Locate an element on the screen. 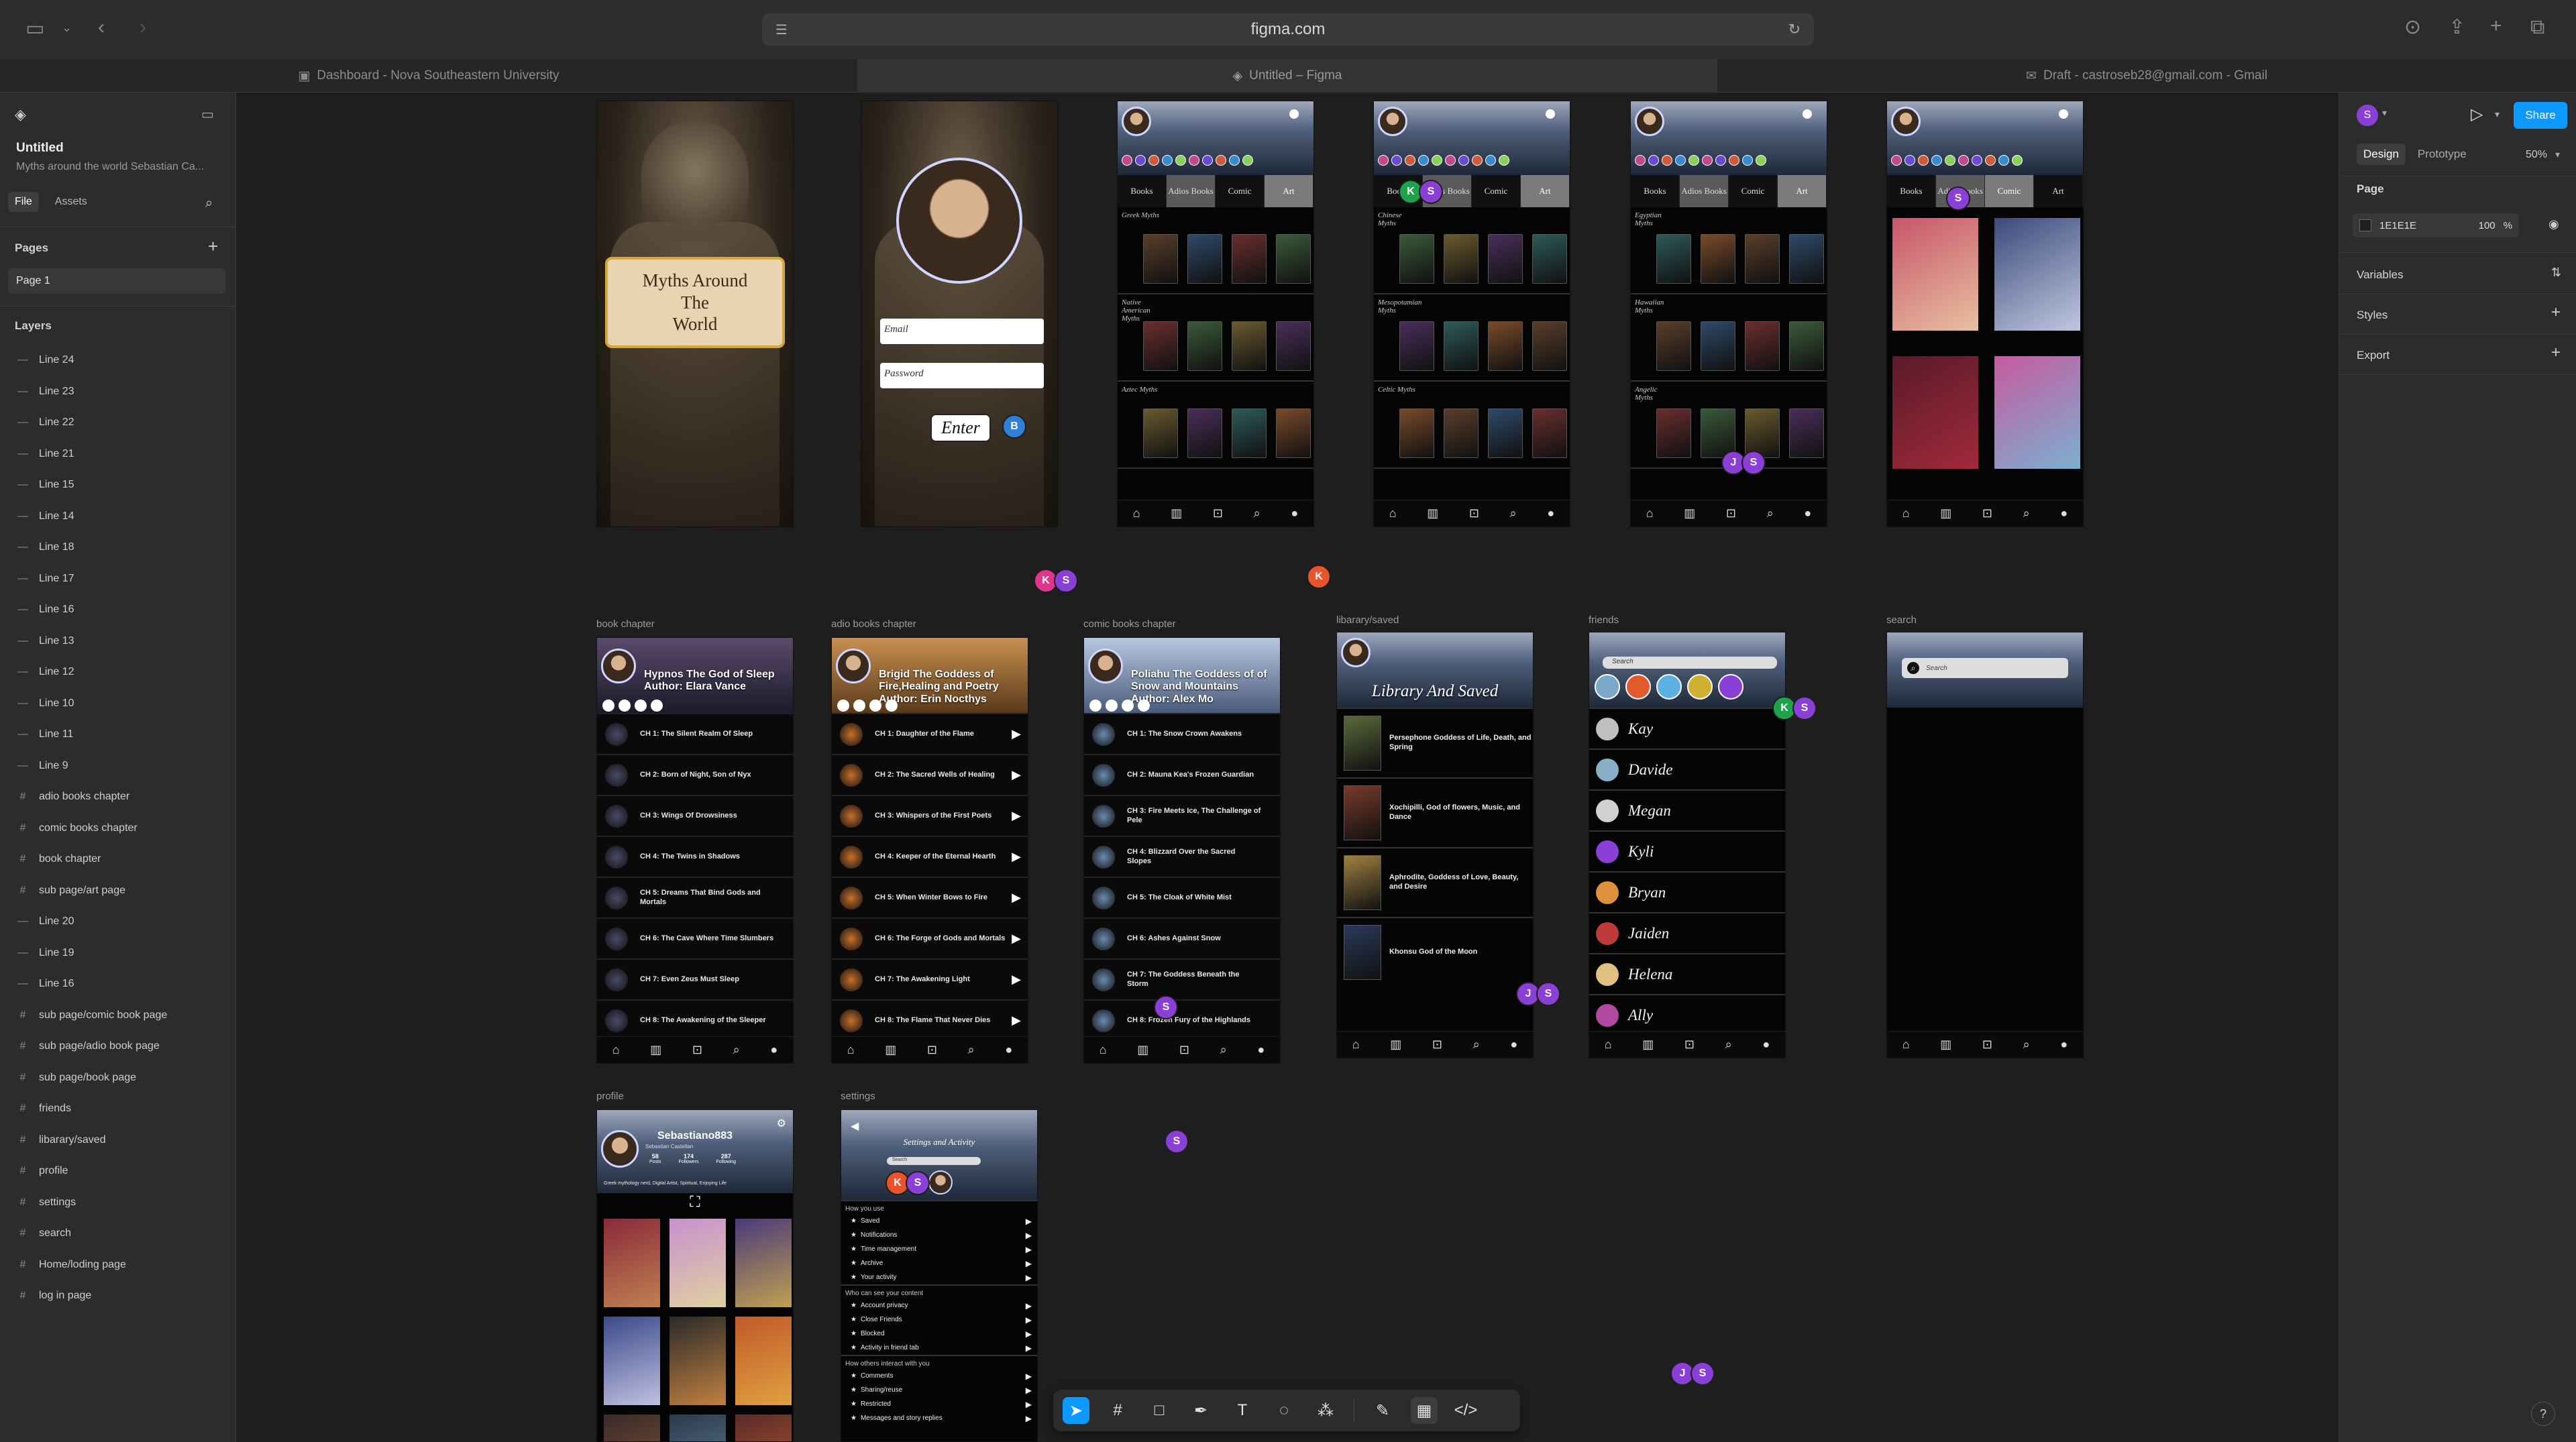 Image resolution: width=2576 pixels, height=1442 pixels. help-button: ? is located at coordinates (2543, 1414).